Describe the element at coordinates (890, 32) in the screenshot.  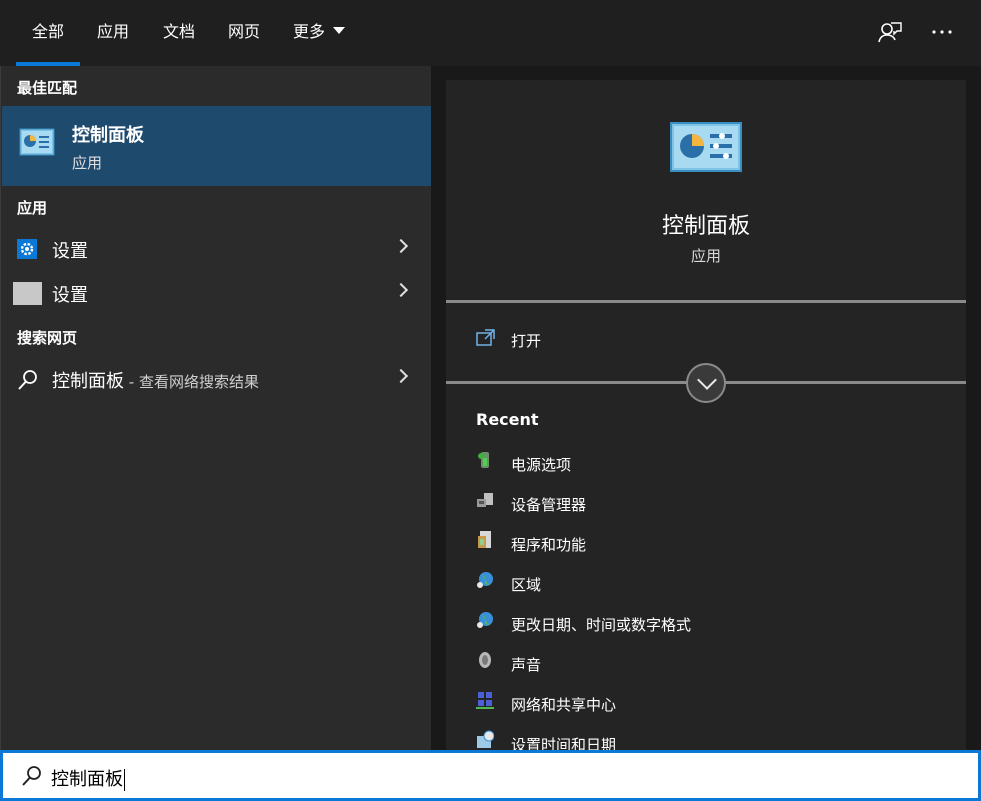
I see `feedback-icon` at that location.